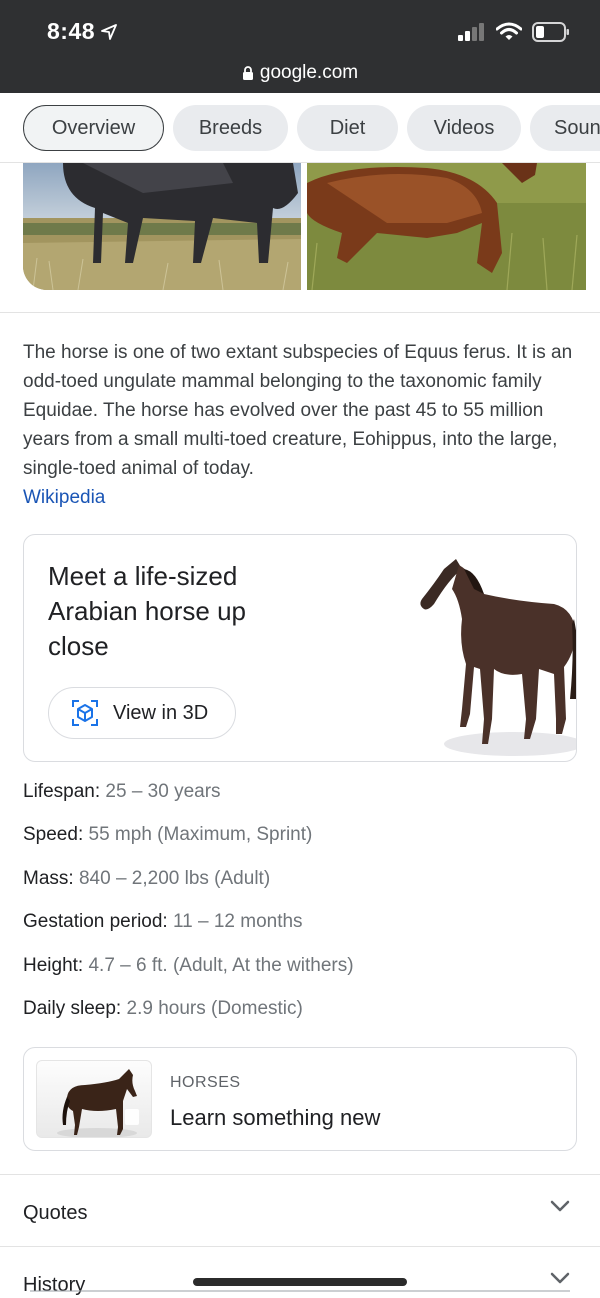  I want to click on fact-label: Daily sleep:, so click(72, 1008).